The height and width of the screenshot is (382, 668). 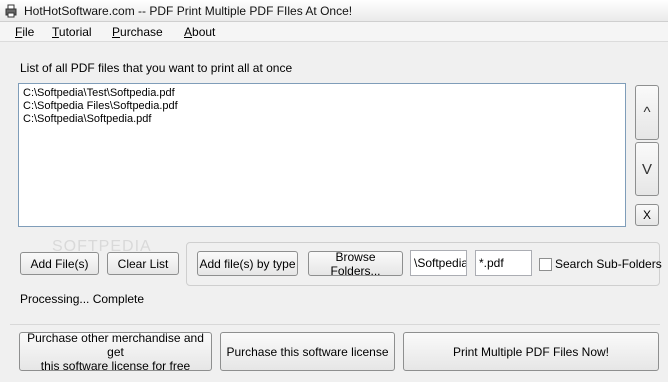 I want to click on add-files-button: Add File(s), so click(x=59, y=263).